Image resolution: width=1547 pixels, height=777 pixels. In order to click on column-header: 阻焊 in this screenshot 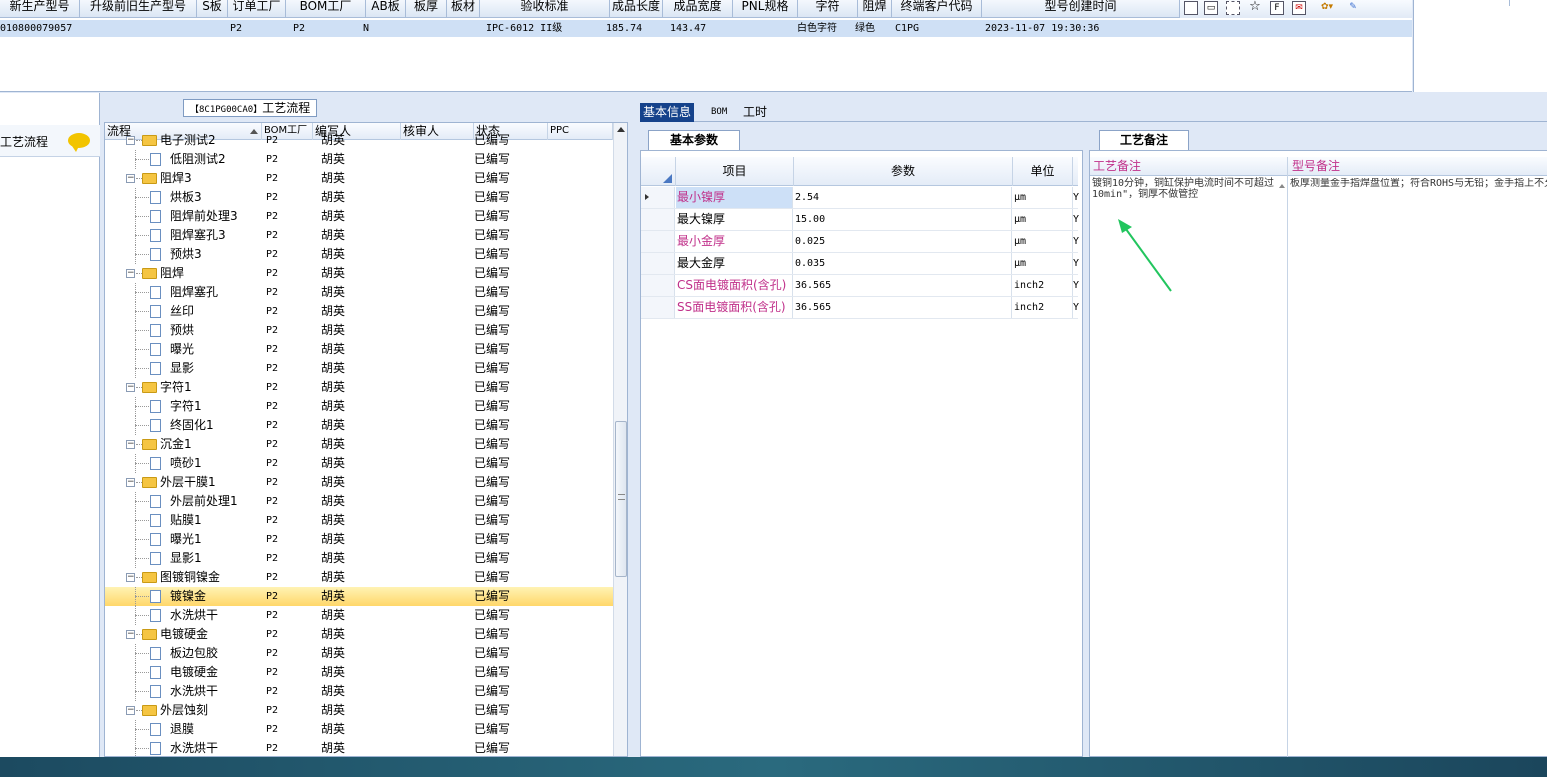, I will do `click(875, 9)`.